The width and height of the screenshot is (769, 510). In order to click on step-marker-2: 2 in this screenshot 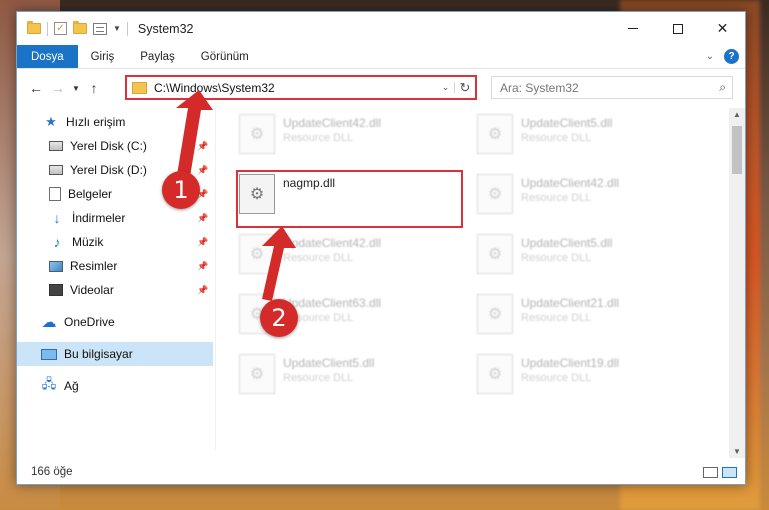, I will do `click(279, 318)`.